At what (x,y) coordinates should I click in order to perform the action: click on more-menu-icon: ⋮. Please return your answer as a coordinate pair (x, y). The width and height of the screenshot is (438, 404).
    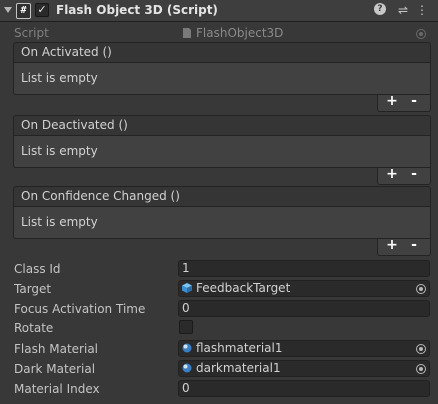
    Looking at the image, I should click on (422, 10).